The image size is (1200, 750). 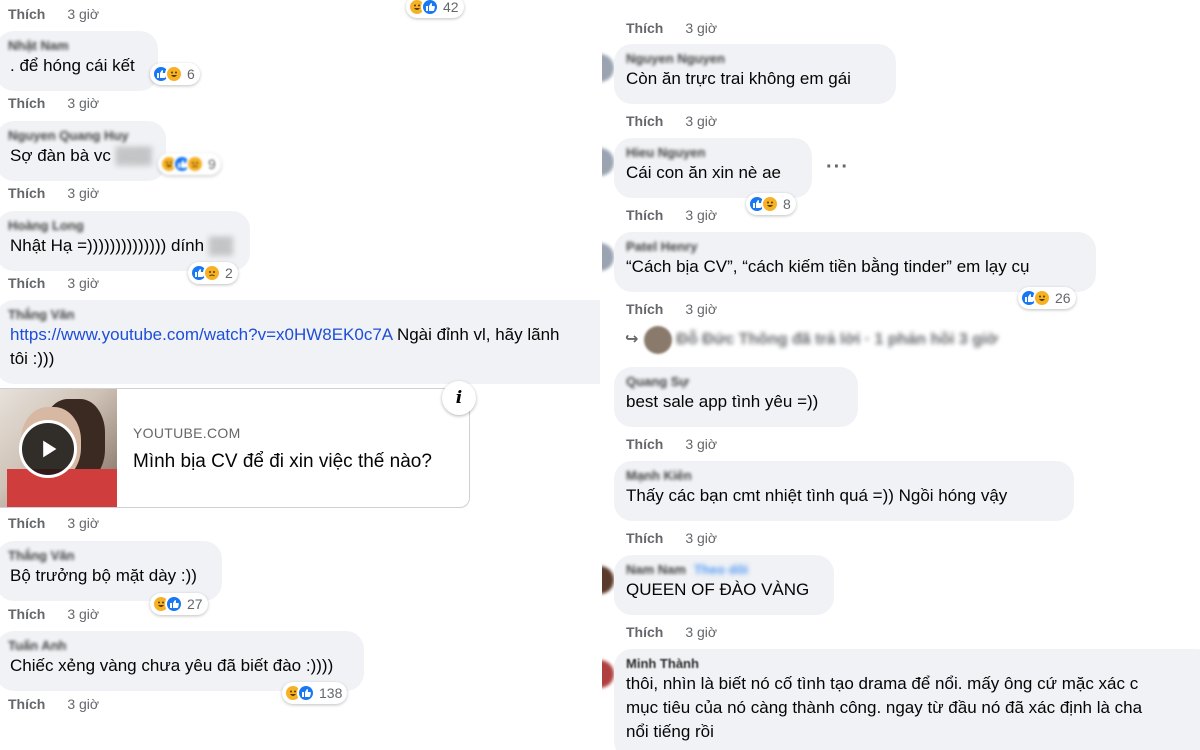 What do you see at coordinates (771, 204) in the screenshot?
I see `reaction-summary: 8` at bounding box center [771, 204].